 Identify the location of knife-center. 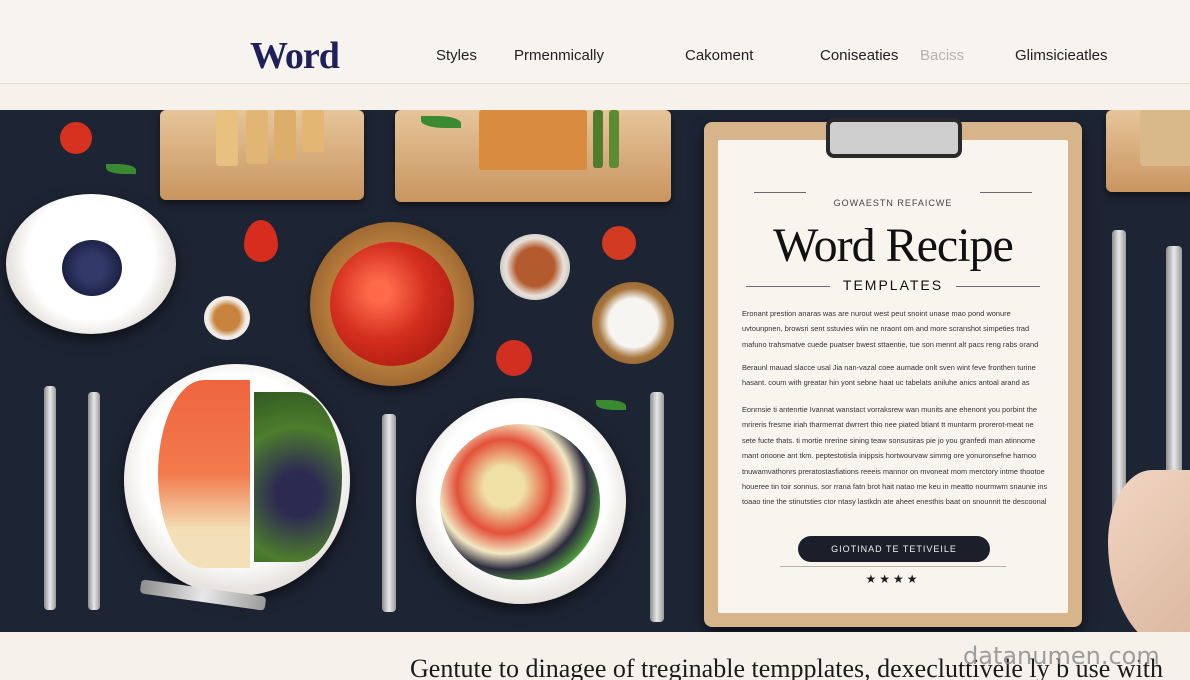
(657, 507).